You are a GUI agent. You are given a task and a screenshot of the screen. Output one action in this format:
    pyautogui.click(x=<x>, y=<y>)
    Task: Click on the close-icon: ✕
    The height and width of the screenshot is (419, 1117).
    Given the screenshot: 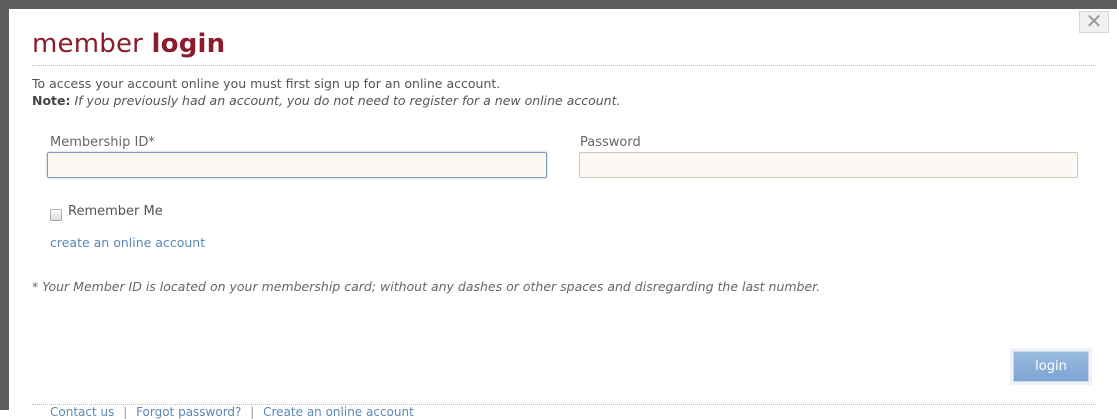 What is the action you would take?
    pyautogui.click(x=1094, y=22)
    